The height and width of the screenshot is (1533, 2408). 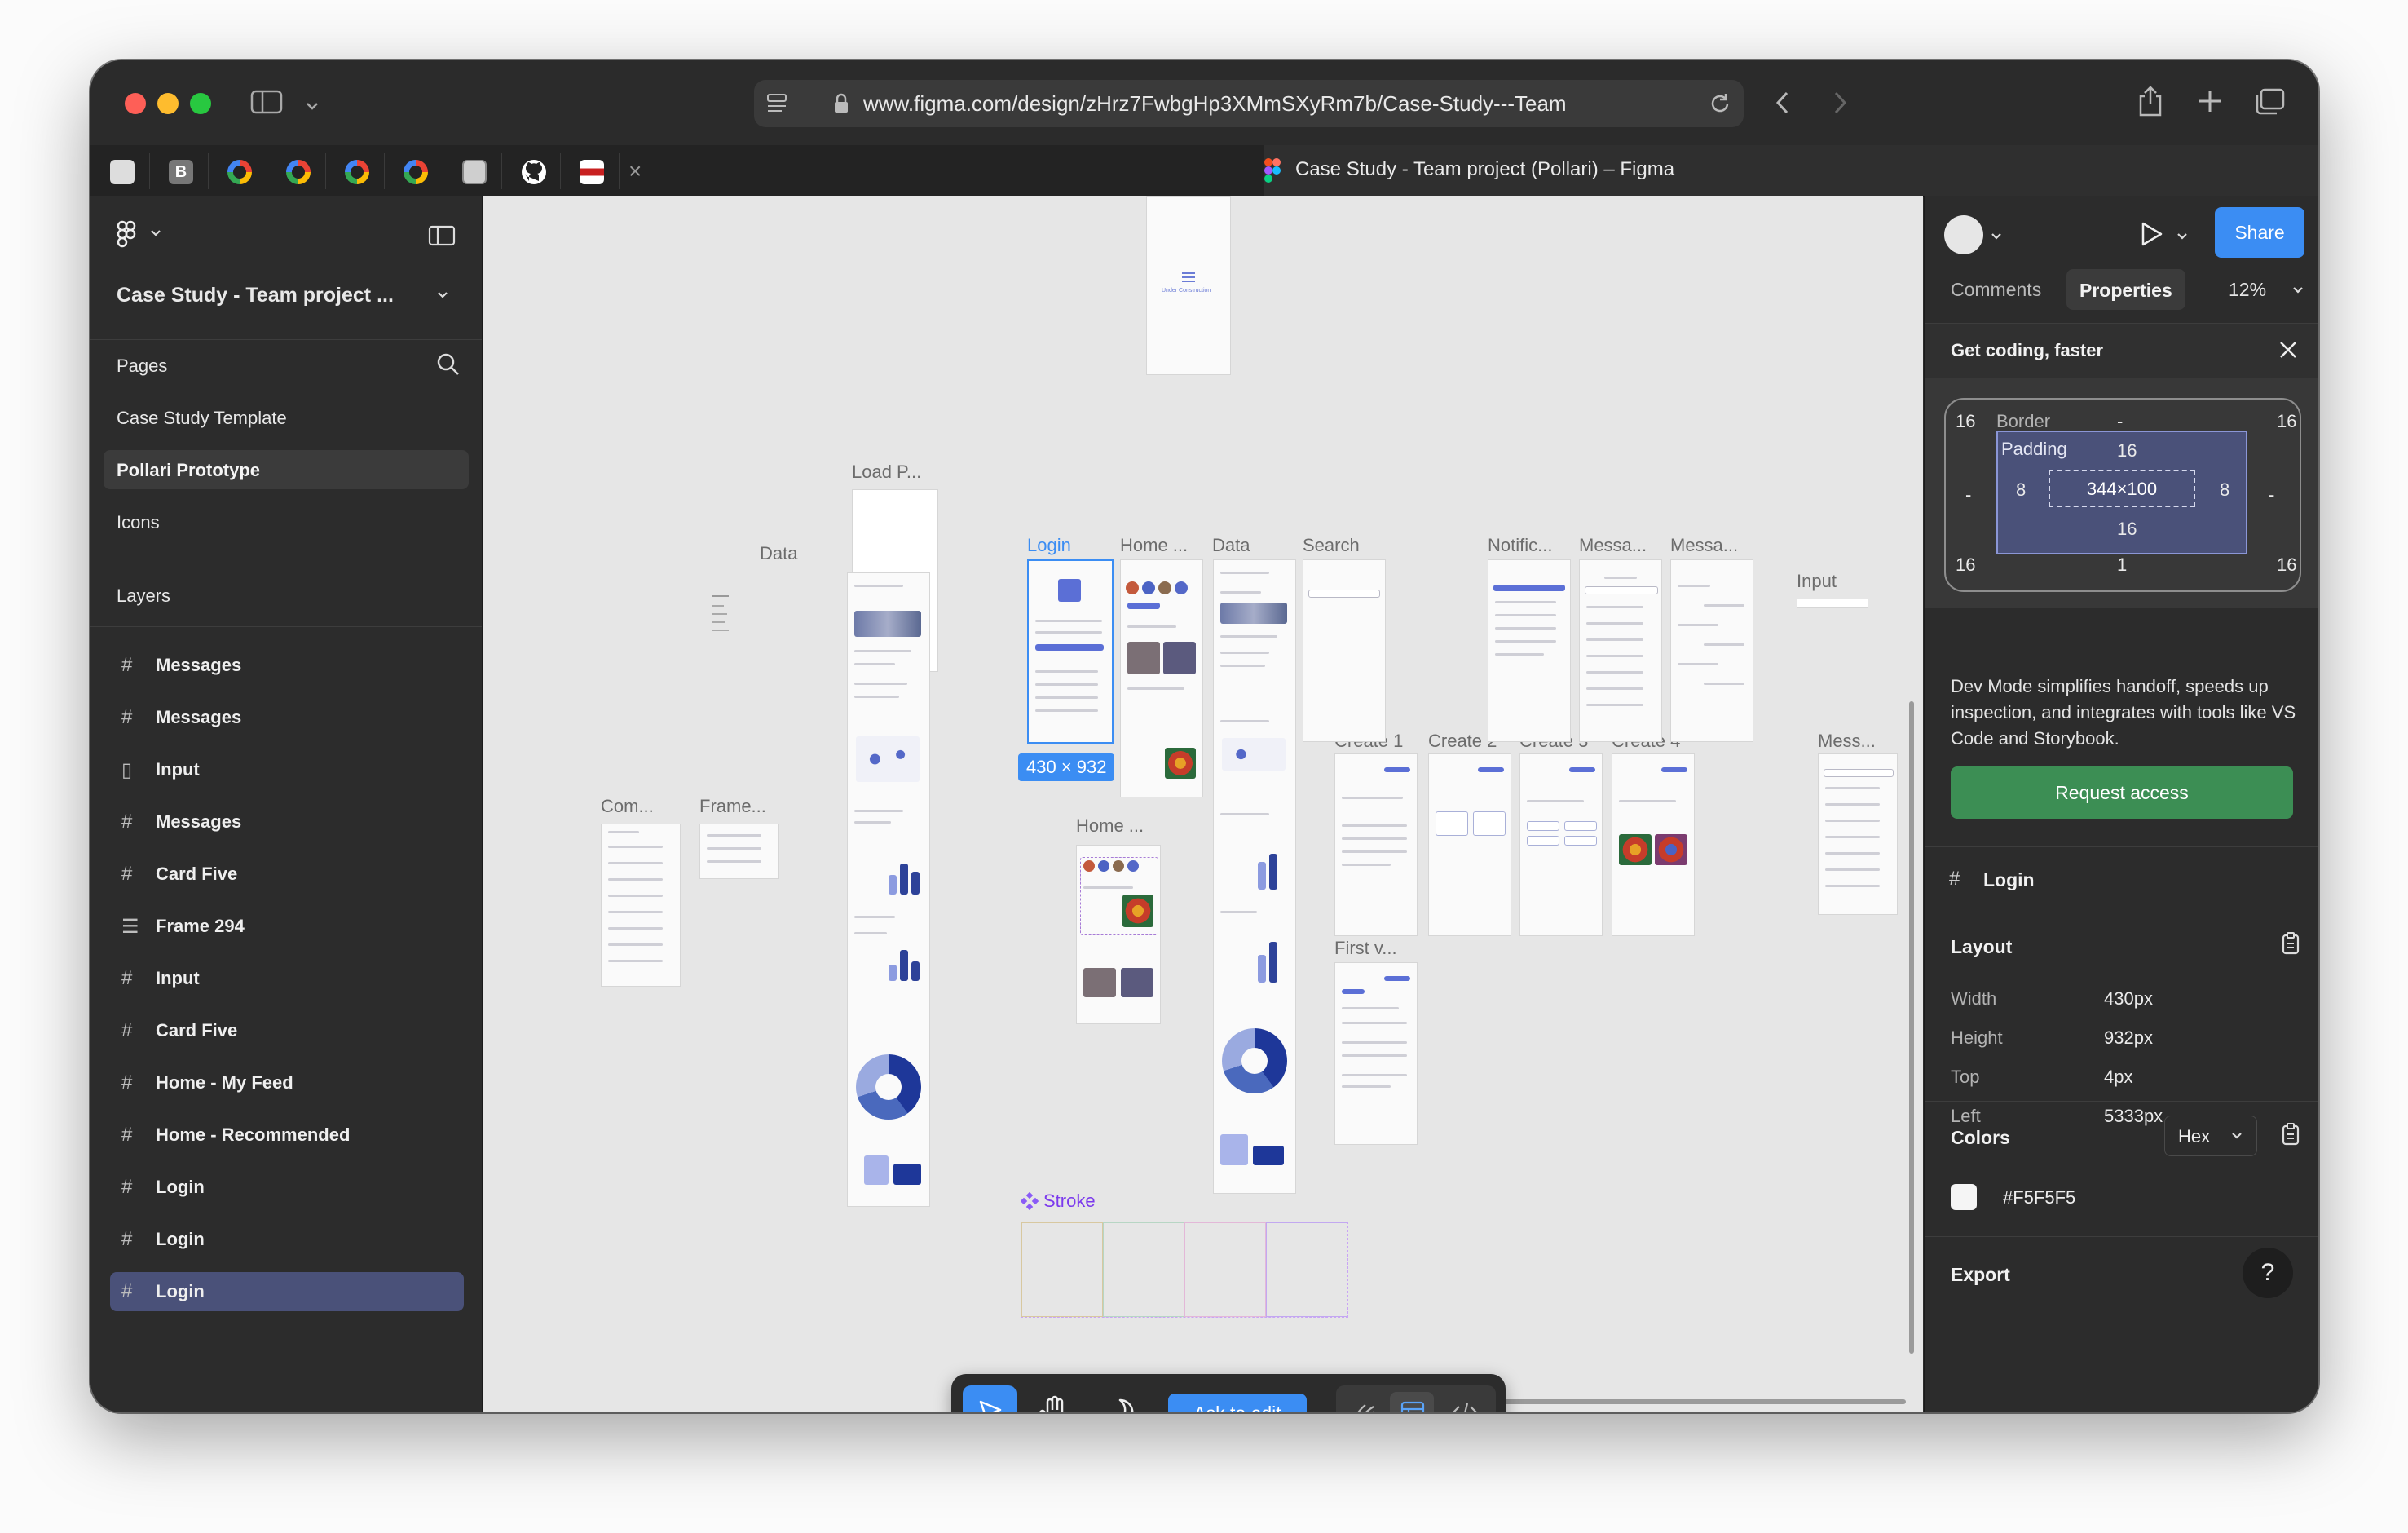 I want to click on layer-item: ☰ Frame 294, so click(x=287, y=926).